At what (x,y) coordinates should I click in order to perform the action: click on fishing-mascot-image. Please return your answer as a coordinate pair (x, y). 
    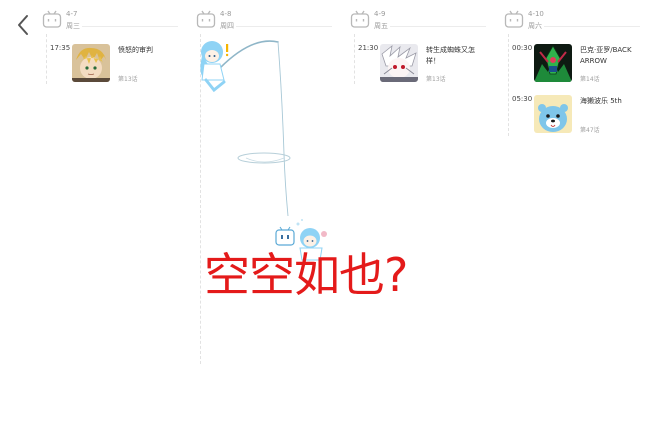
    Looking at the image, I should click on (263, 150).